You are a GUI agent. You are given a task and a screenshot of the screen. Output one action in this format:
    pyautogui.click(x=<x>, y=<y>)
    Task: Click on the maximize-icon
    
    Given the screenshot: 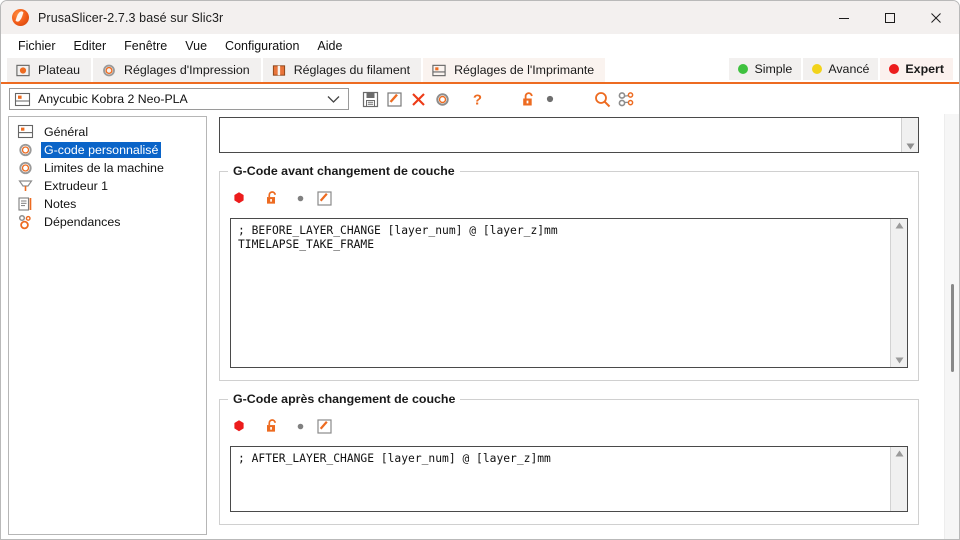 What is the action you would take?
    pyautogui.click(x=890, y=17)
    